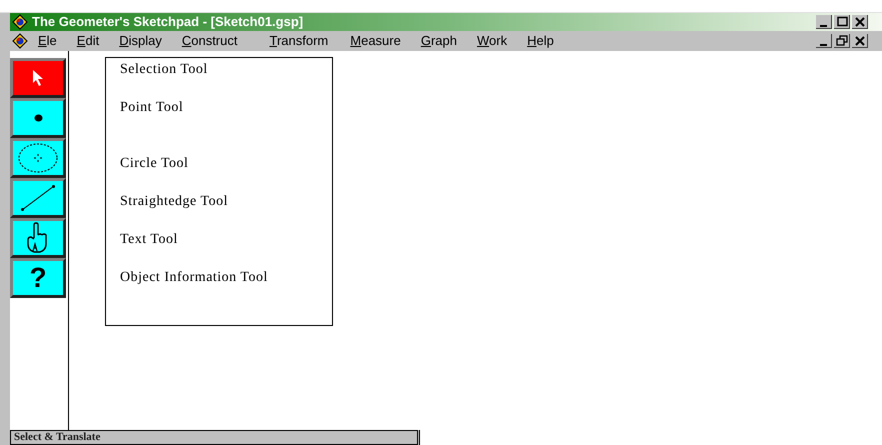 Image resolution: width=882 pixels, height=445 pixels. Describe the element at coordinates (168, 22) in the screenshot. I see `window-title: The Geometer's Sketchpad - [Sketch01.gsp]` at that location.